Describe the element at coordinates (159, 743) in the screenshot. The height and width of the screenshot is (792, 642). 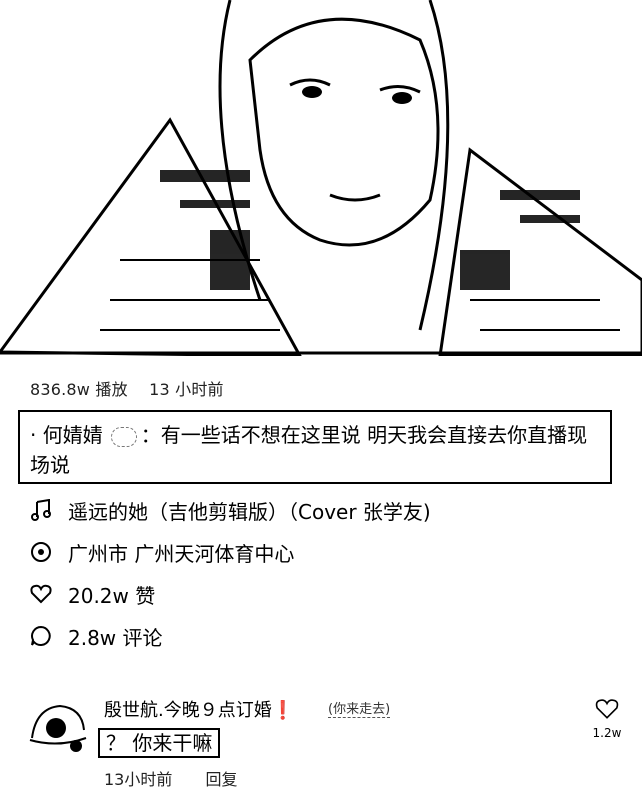
I see `comment-text: ？ 你来干嘛` at that location.